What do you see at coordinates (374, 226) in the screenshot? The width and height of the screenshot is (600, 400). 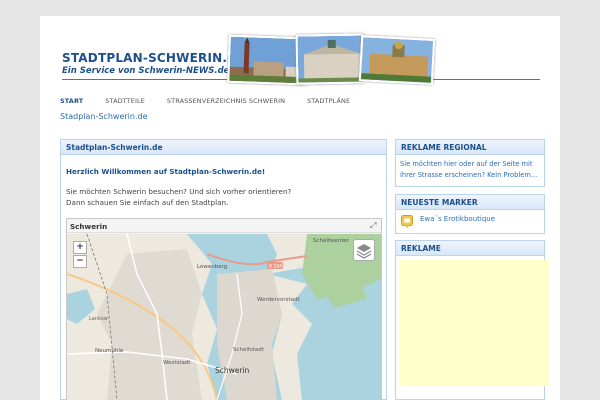 I see `fullscreen-icon: ⤢` at bounding box center [374, 226].